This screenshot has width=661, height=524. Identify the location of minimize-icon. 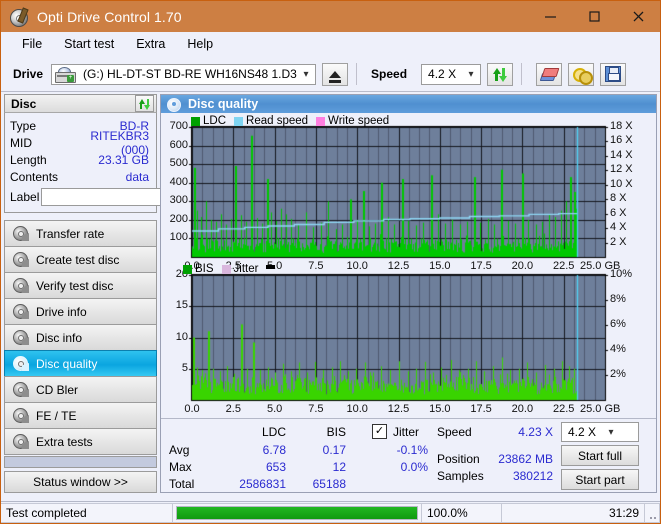
(550, 16).